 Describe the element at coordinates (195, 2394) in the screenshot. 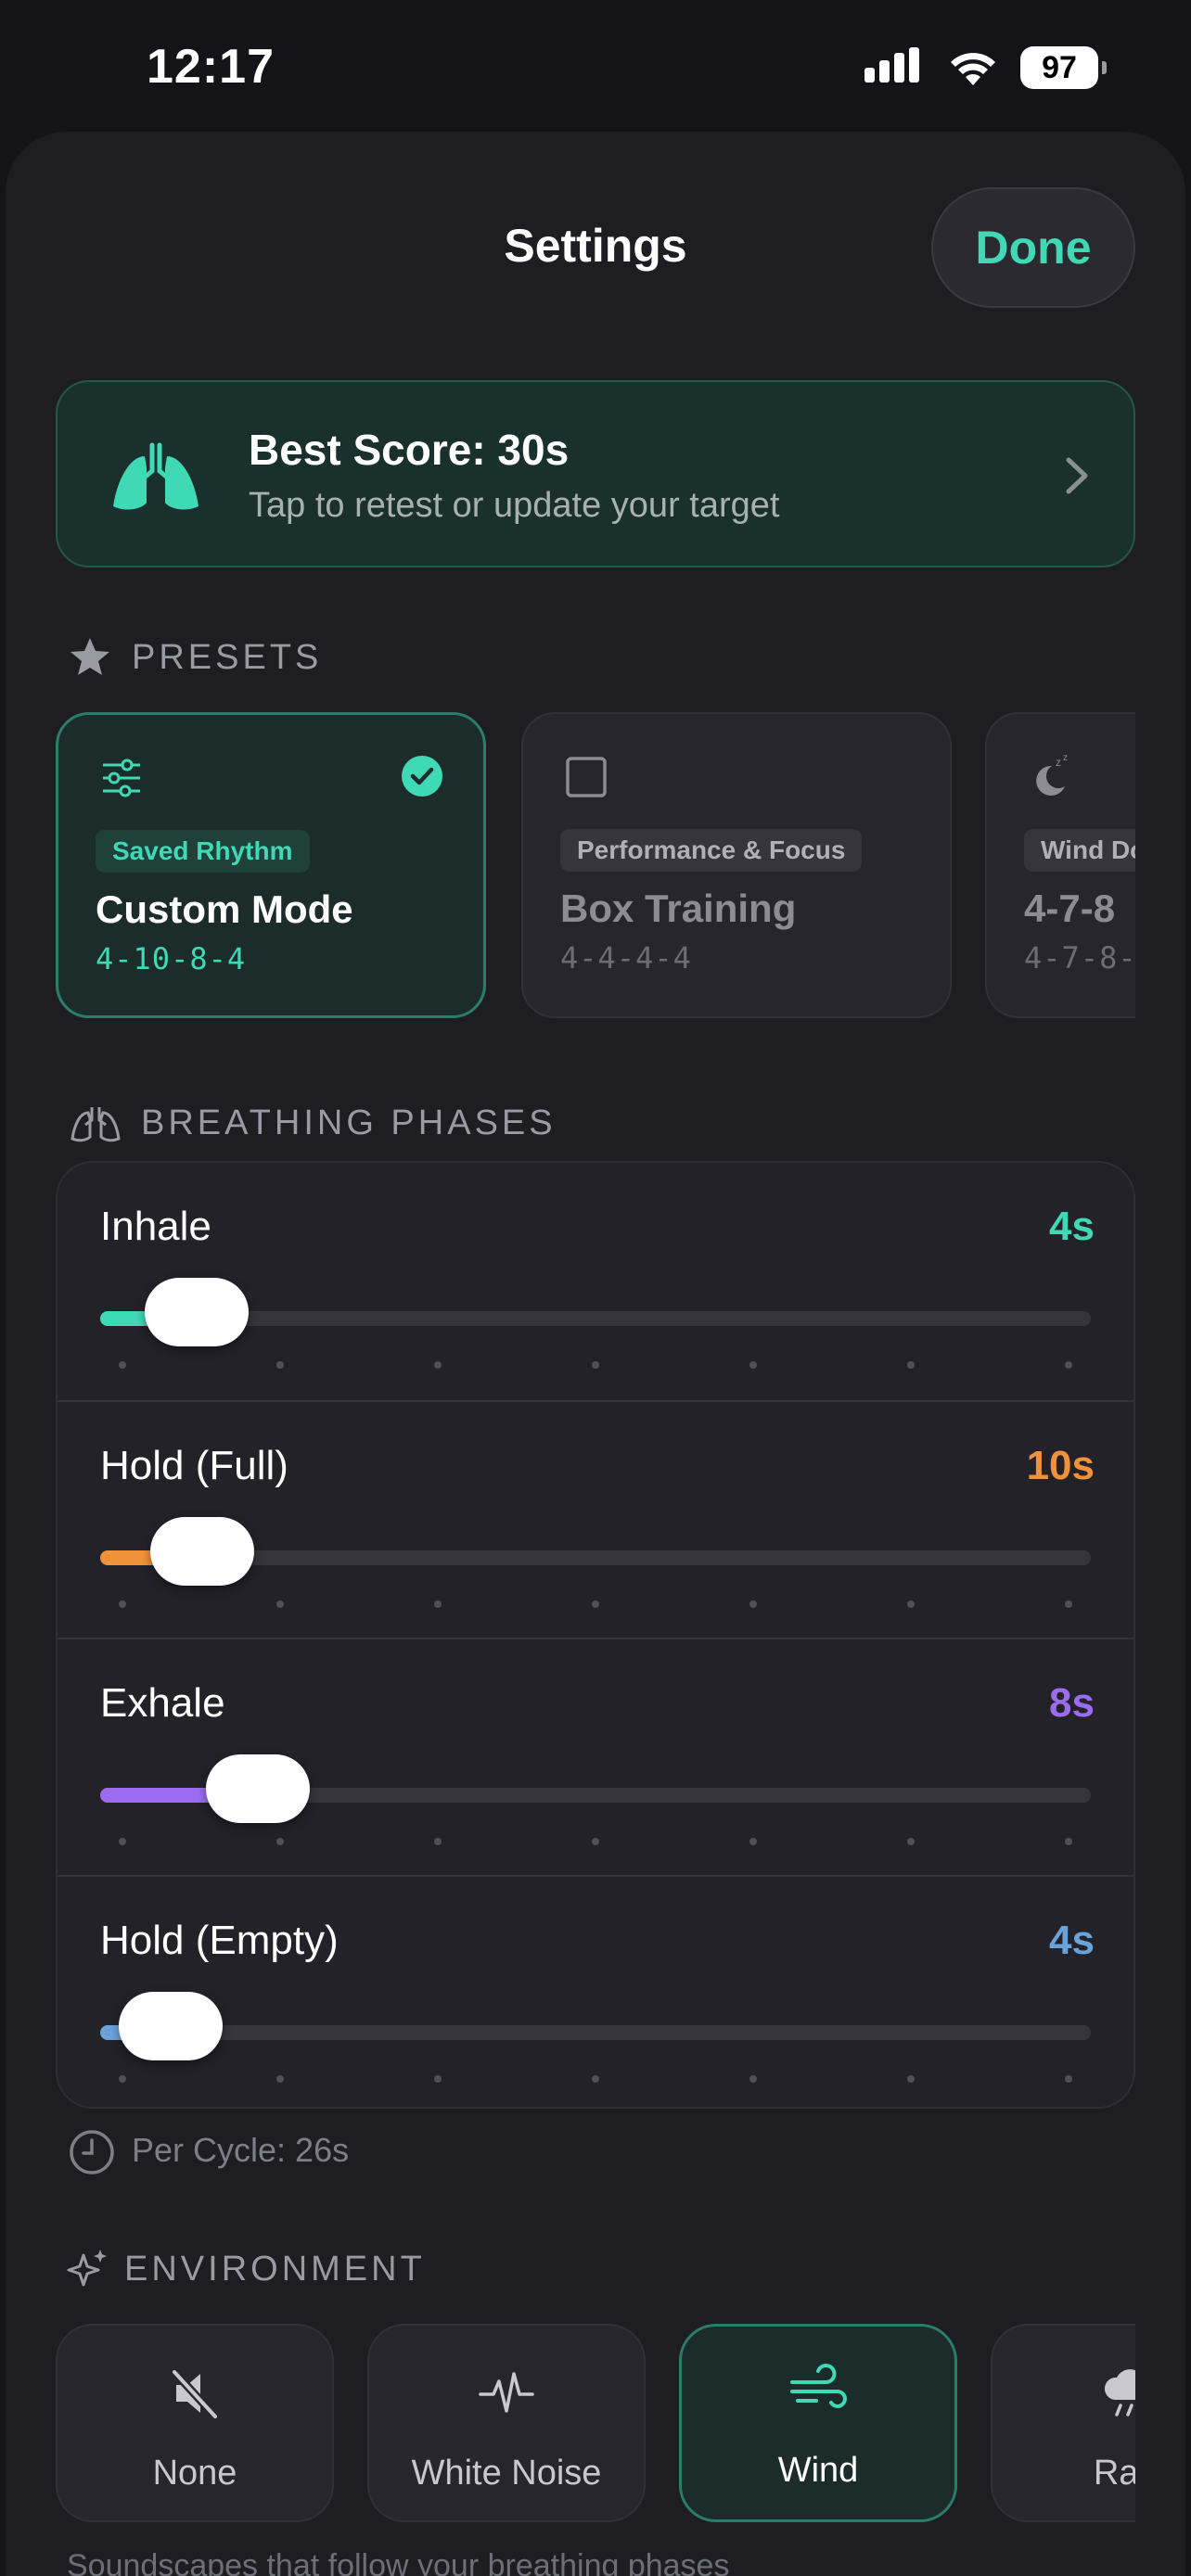

I see `speaker-mute-icon` at that location.